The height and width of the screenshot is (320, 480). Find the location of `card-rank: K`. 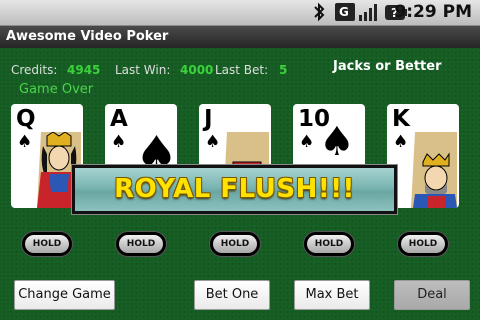

card-rank: K is located at coordinates (401, 119).